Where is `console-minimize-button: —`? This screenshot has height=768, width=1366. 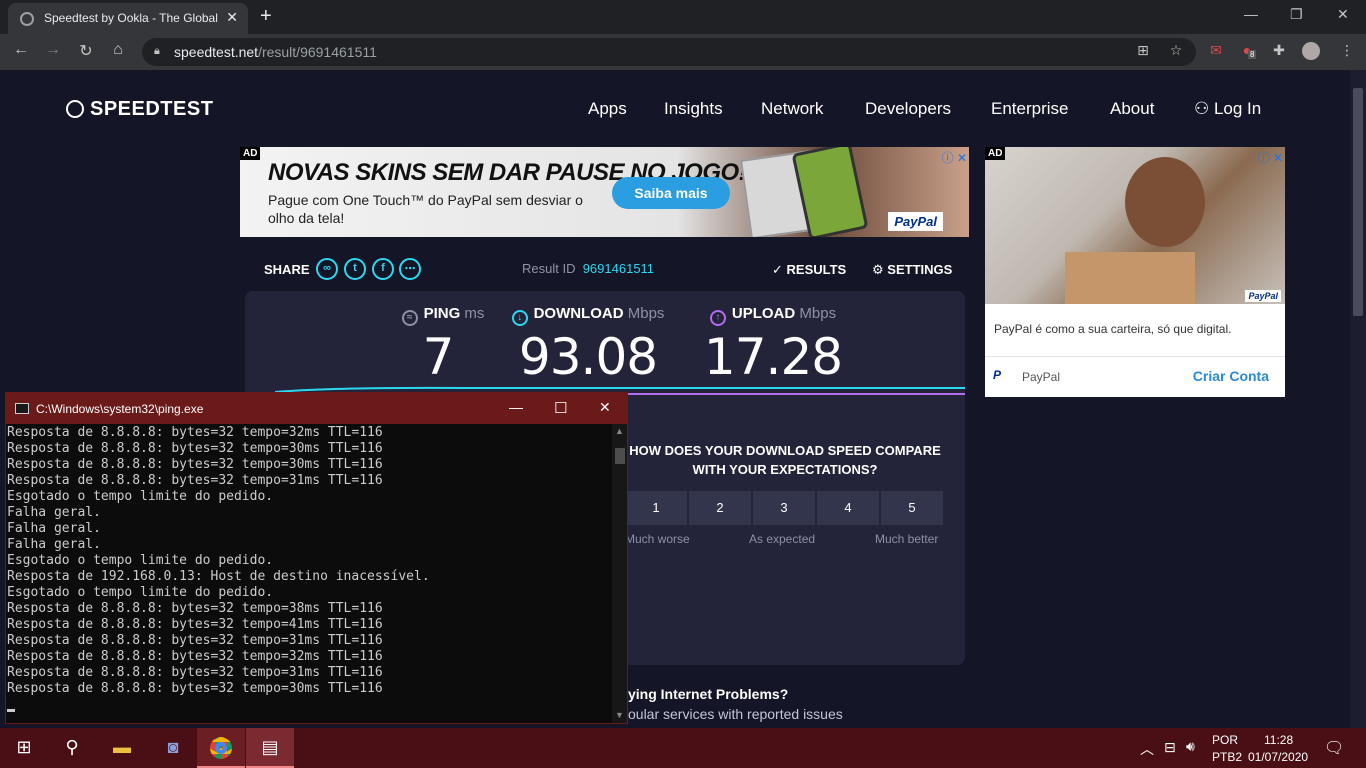
console-minimize-button: — is located at coordinates (516, 407).